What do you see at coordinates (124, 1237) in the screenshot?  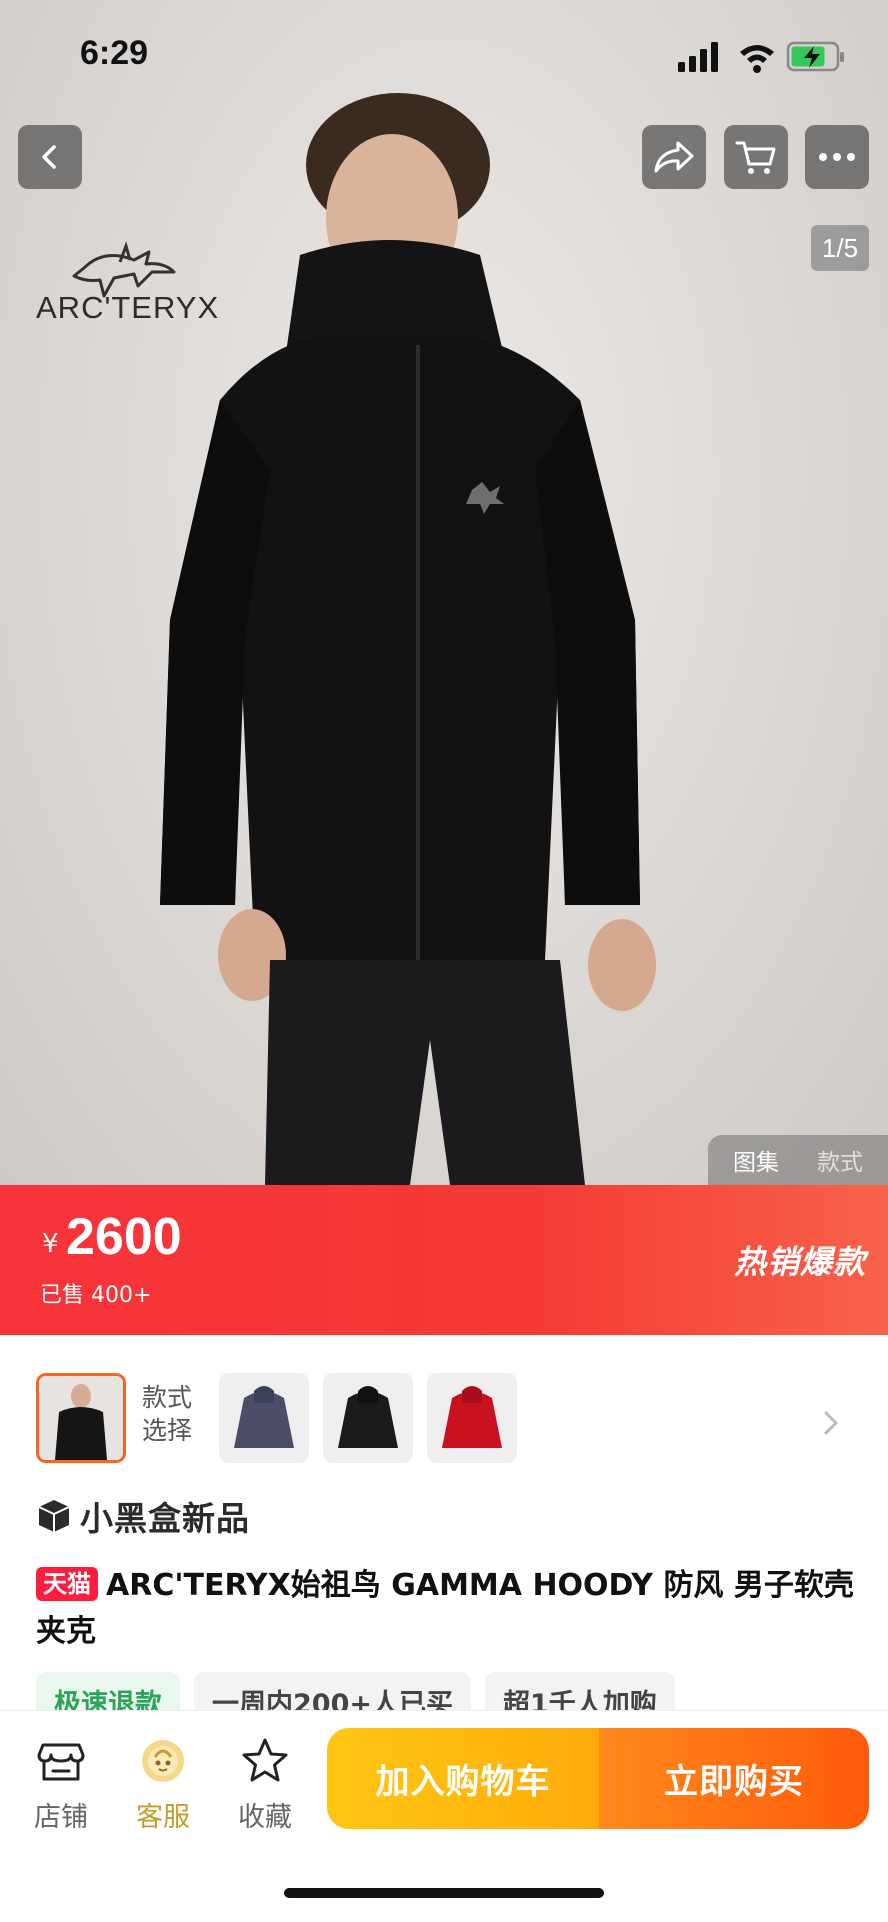 I see `price-amount: 2600` at bounding box center [124, 1237].